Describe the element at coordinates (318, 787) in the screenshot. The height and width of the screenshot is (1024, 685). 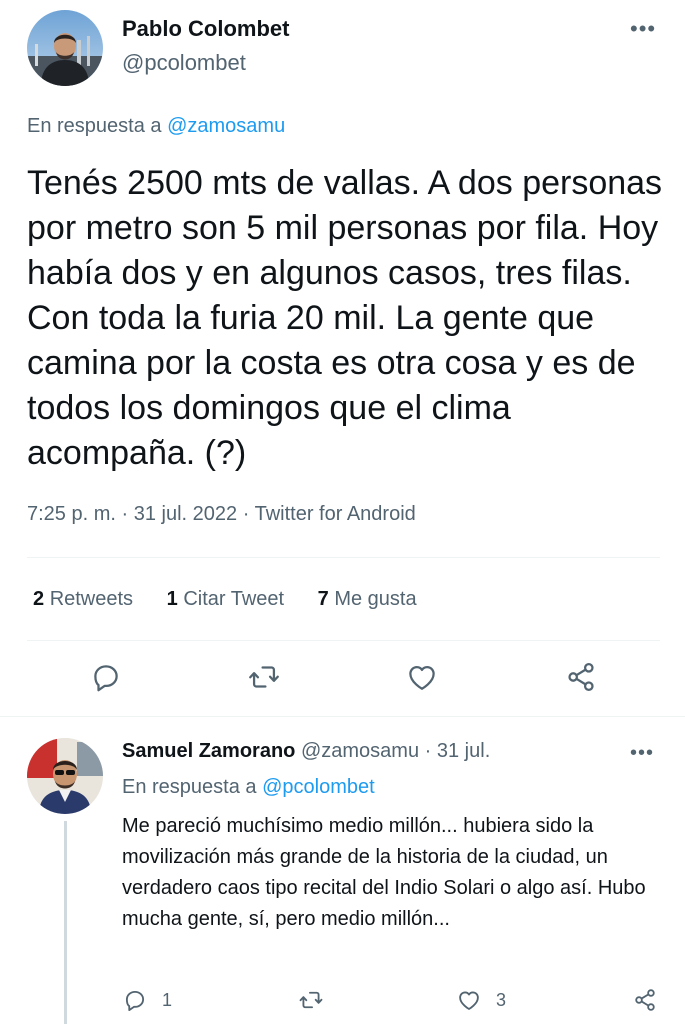
I see `reply-to-link: @pcolombet` at that location.